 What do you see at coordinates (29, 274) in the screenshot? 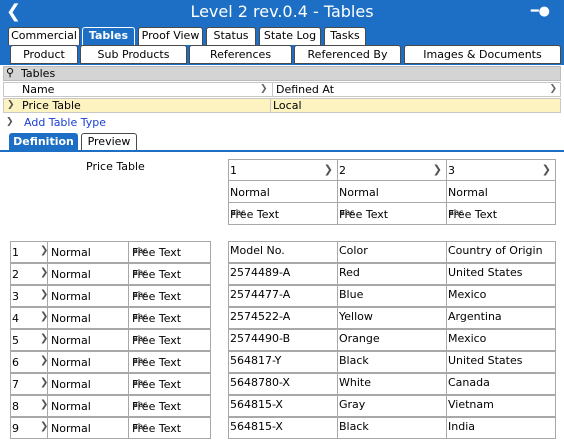
I see `row-number-cell: 2 ❯` at bounding box center [29, 274].